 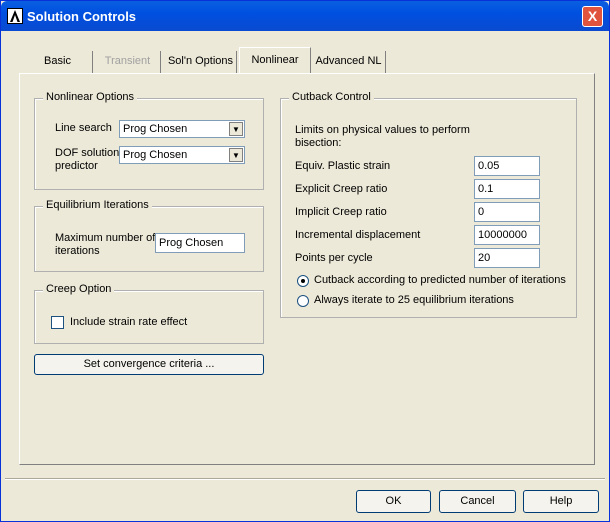 What do you see at coordinates (305, 16) in the screenshot?
I see `title-bar: Solution Controls X` at bounding box center [305, 16].